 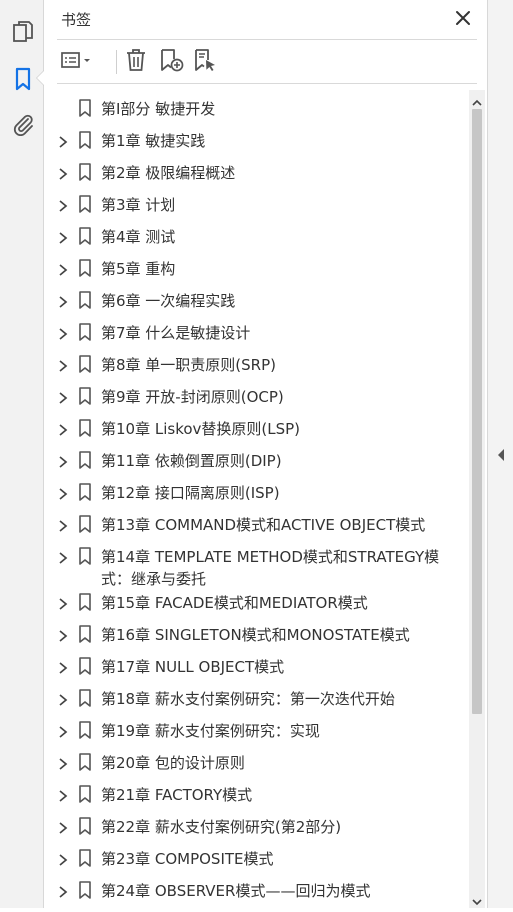 I want to click on bookmark-label: 第4章 测试, so click(x=138, y=237).